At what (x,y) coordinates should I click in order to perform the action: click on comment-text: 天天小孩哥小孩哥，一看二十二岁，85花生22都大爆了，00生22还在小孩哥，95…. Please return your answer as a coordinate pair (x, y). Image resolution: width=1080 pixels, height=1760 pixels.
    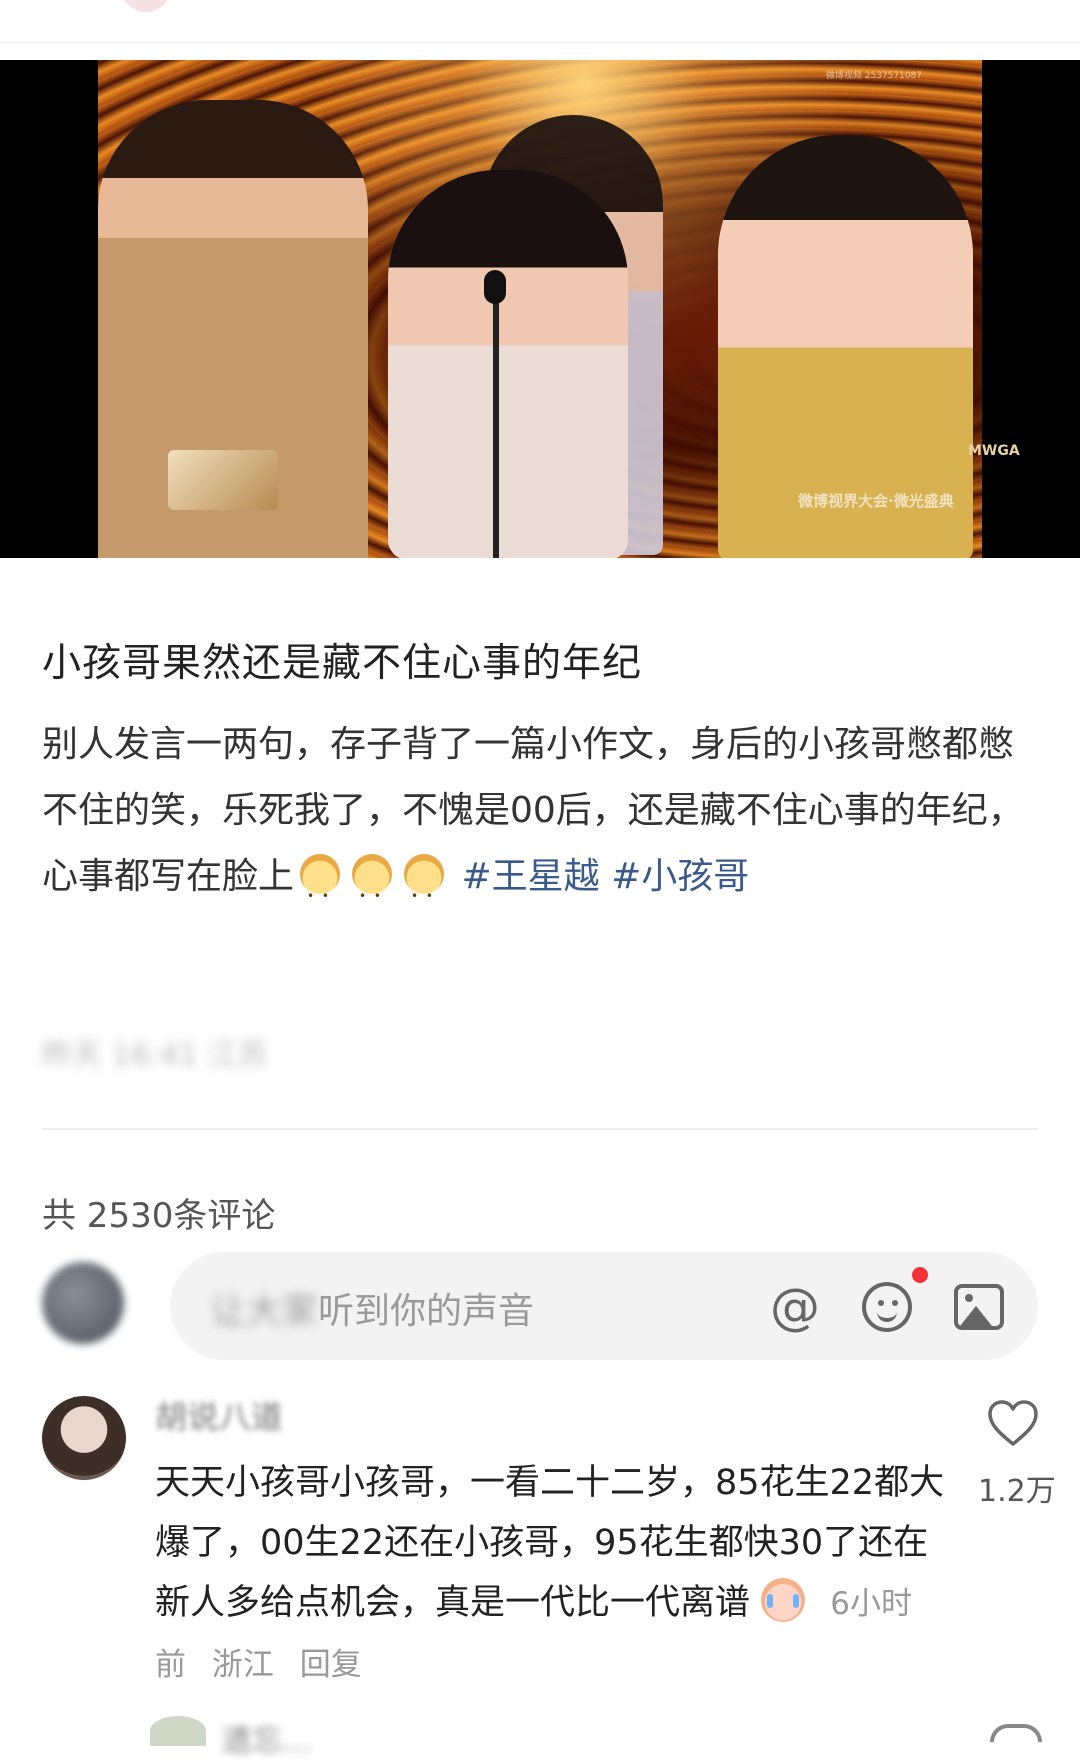
    Looking at the image, I should click on (550, 1543).